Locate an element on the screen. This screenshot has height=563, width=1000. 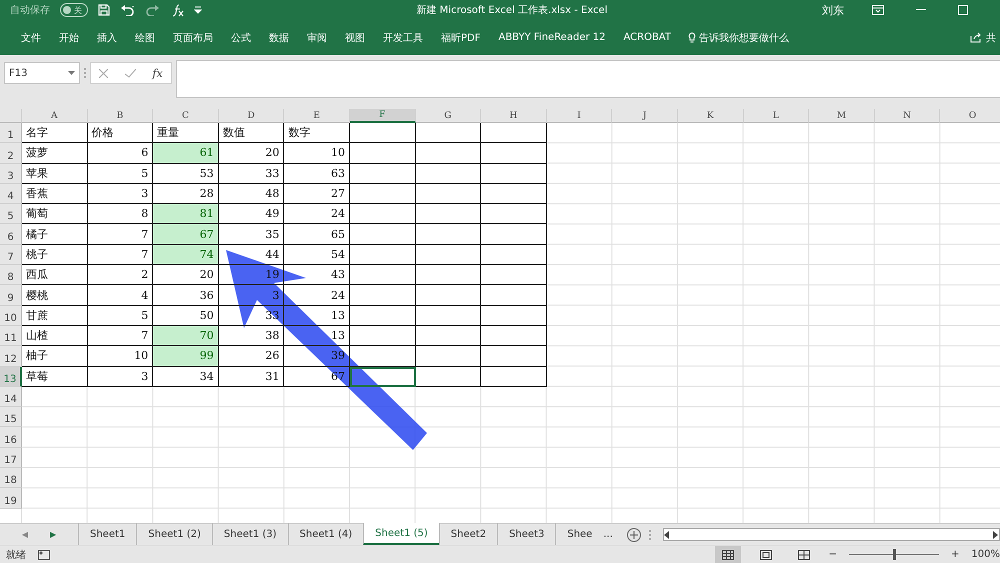
column-header: A is located at coordinates (55, 116).